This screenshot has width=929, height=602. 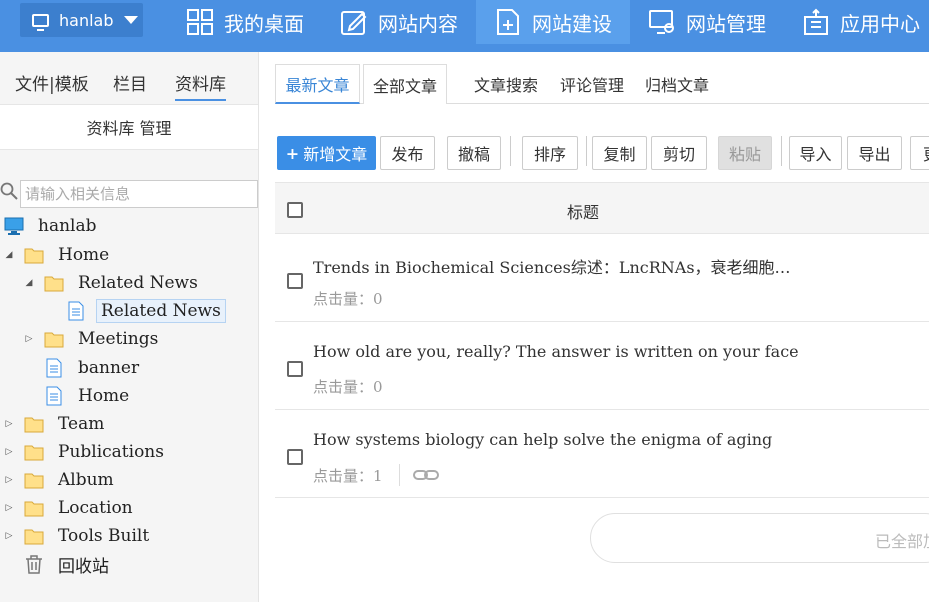 I want to click on nav-label: 网站管理, so click(x=726, y=23).